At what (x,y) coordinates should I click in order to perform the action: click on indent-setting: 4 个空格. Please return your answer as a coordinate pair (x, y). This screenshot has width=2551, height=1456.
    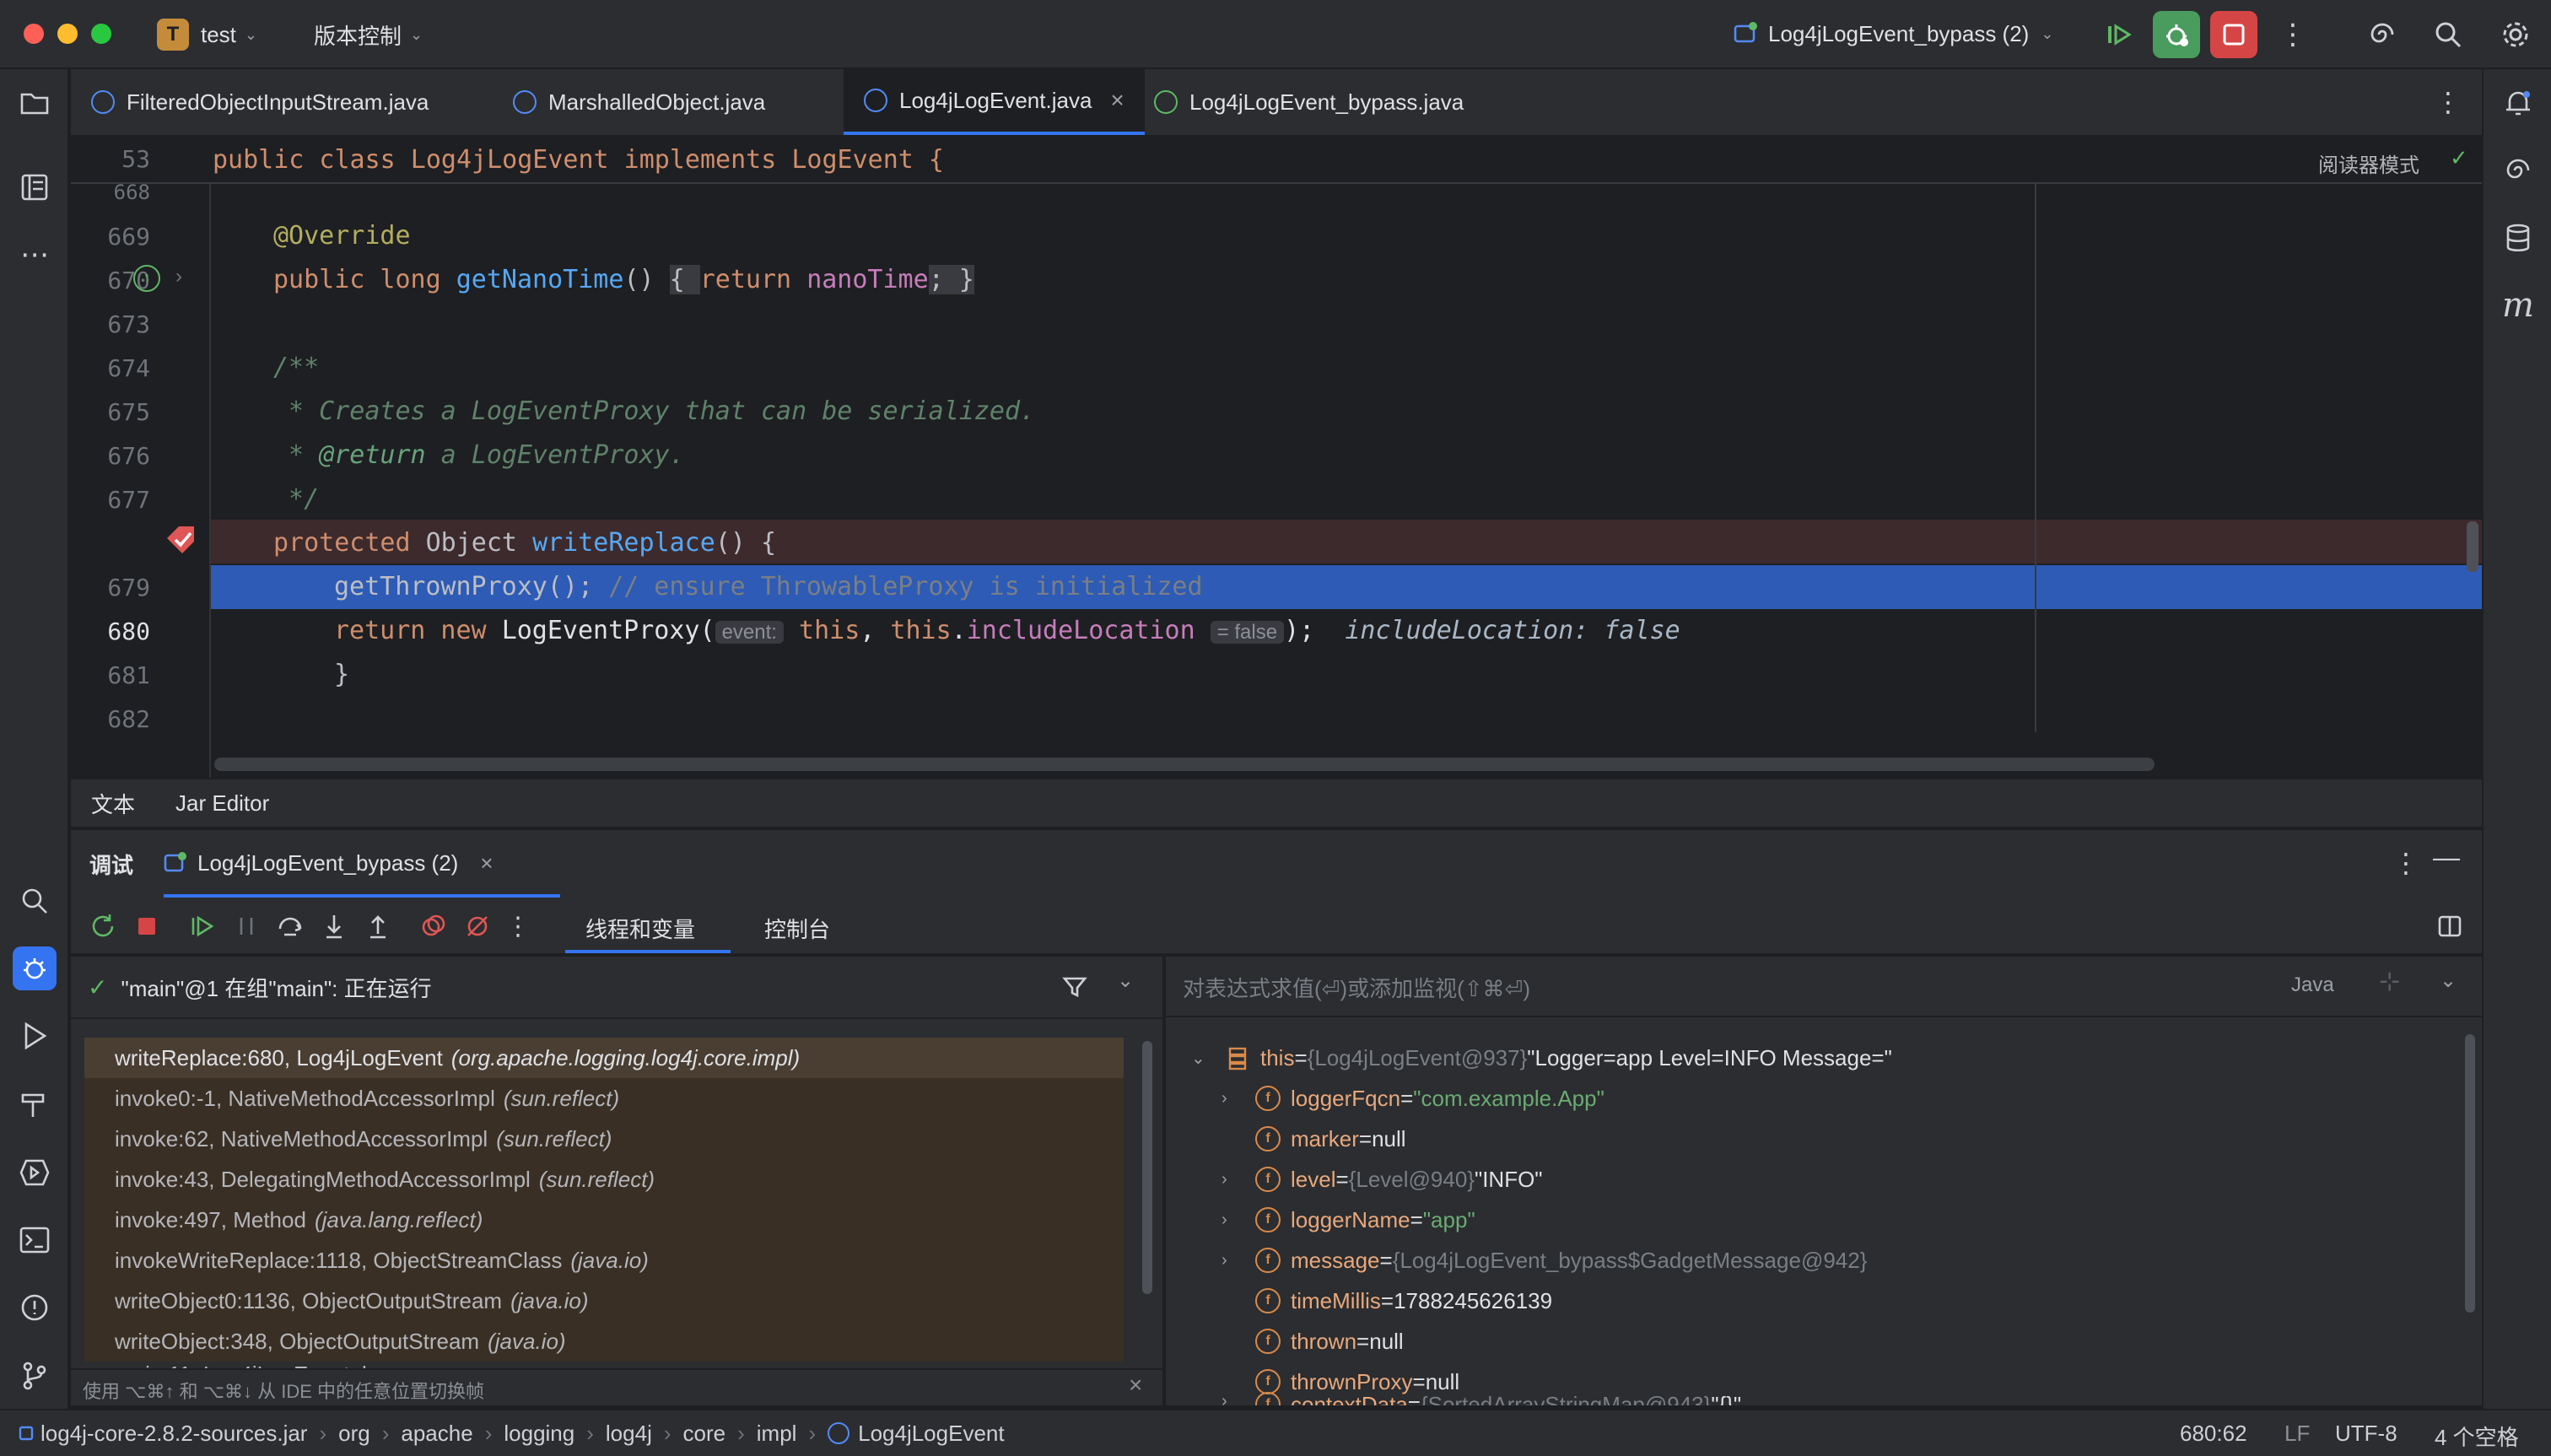
    Looking at the image, I should click on (2477, 1437).